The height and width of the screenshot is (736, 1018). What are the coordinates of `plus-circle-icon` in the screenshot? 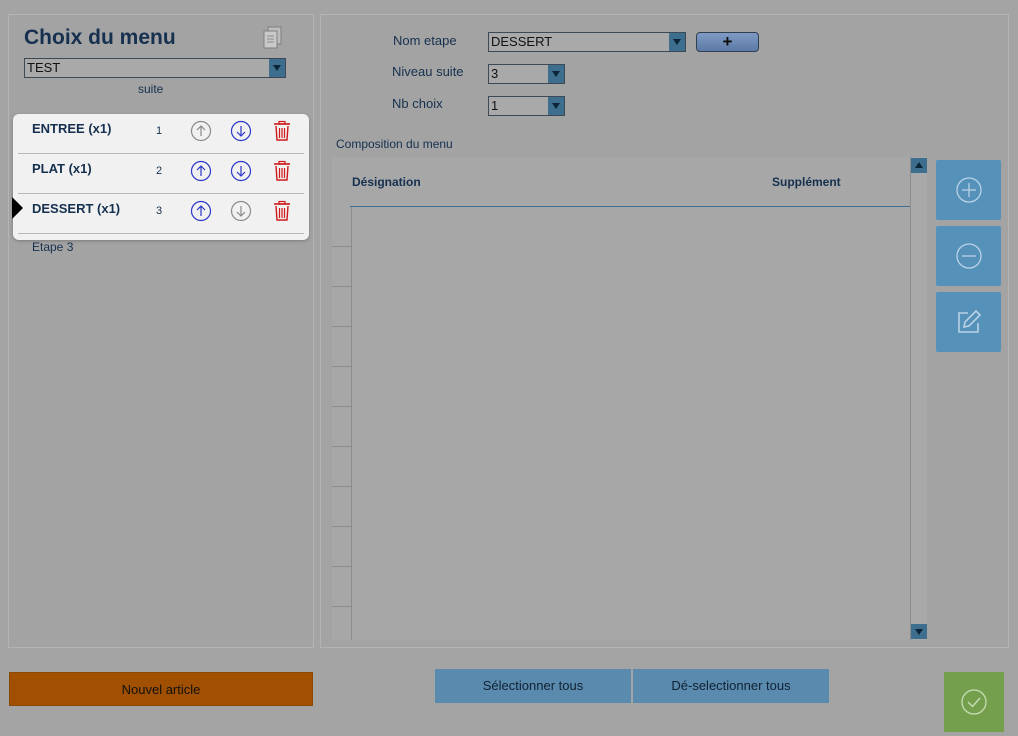 It's located at (969, 190).